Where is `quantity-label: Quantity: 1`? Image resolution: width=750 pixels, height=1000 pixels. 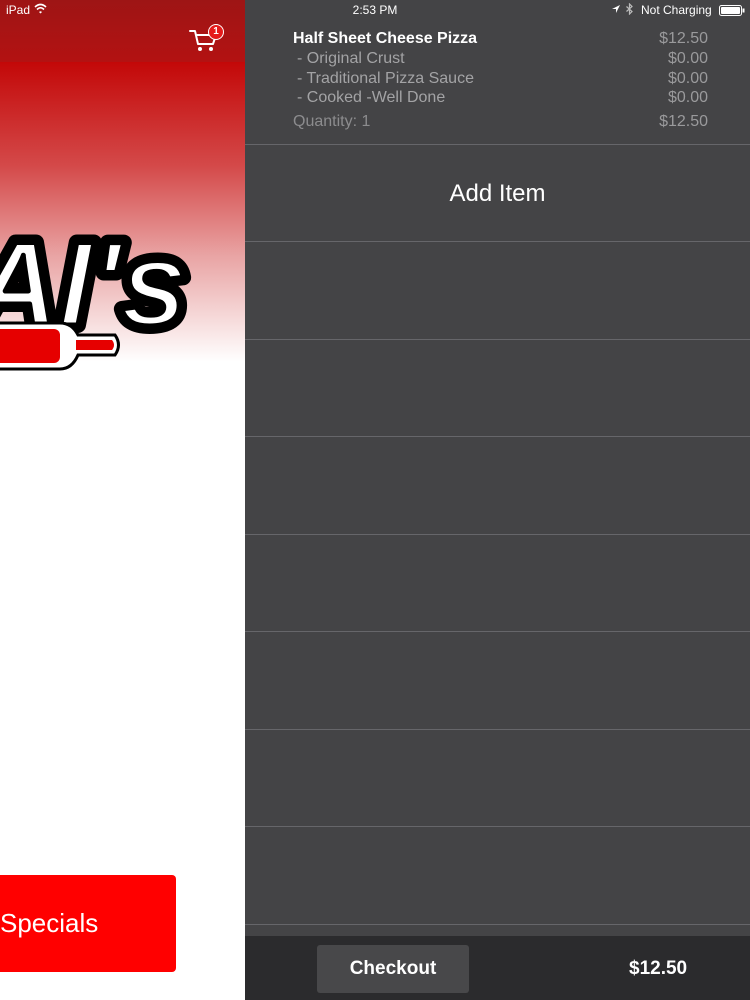 quantity-label: Quantity: 1 is located at coordinates (332, 121).